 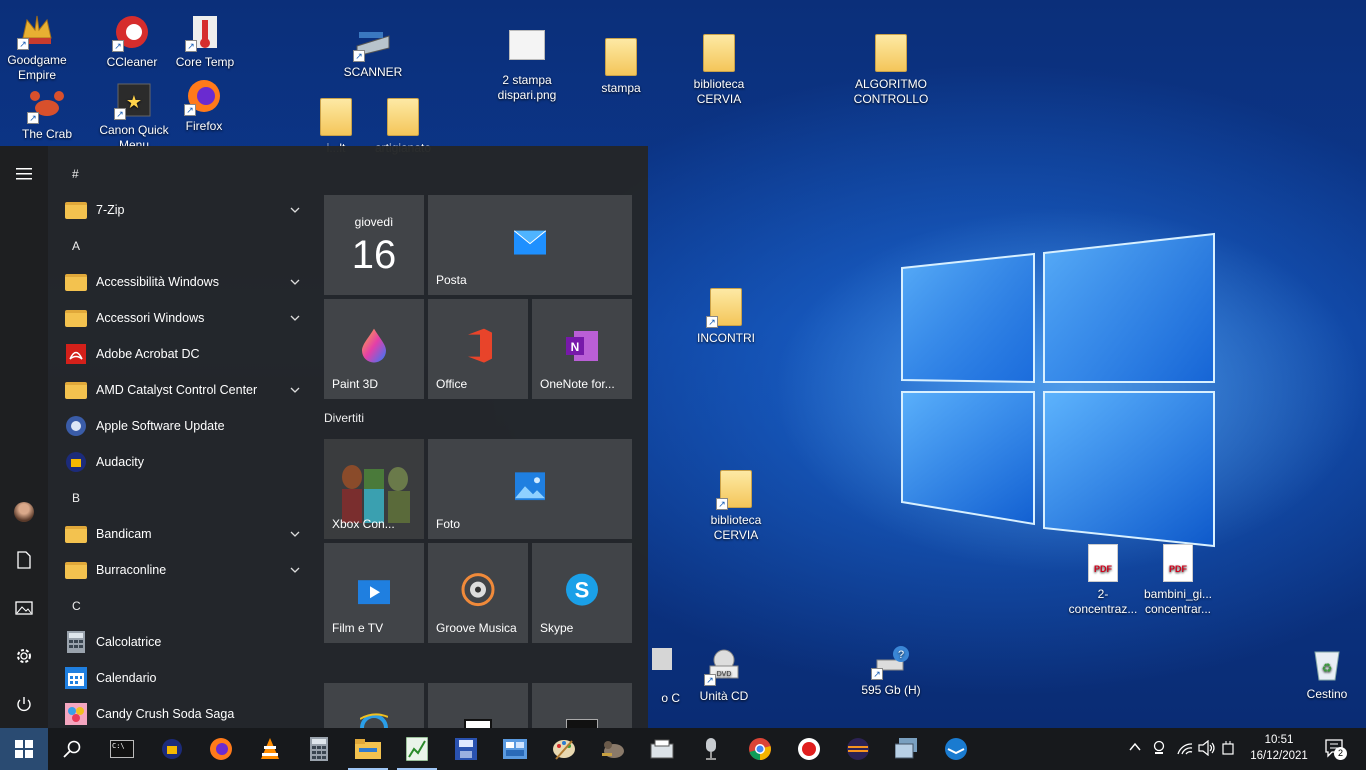 I want to click on taskbar-calculator, so click(x=319, y=749).